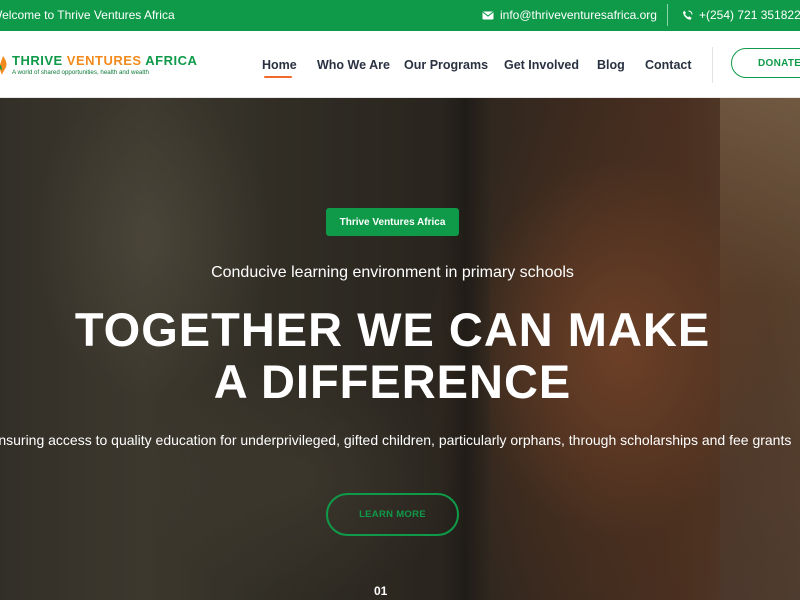 This screenshot has height=600, width=800. I want to click on nav-item-contact: Contact, so click(668, 65).